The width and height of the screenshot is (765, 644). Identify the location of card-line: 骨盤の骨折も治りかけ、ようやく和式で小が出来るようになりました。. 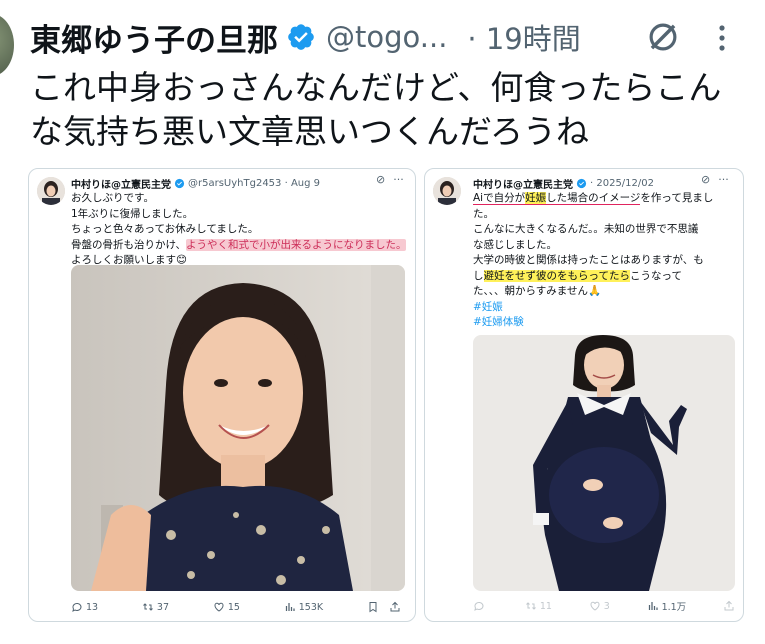
(239, 246).